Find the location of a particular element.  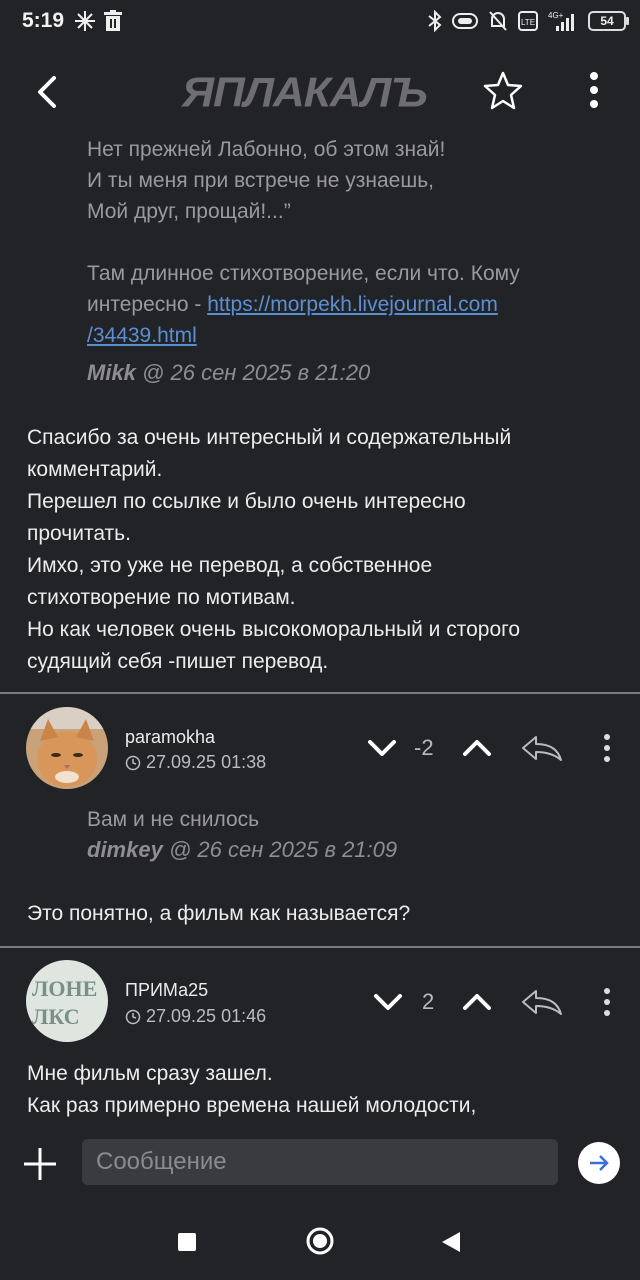

send-button is located at coordinates (599, 1163).